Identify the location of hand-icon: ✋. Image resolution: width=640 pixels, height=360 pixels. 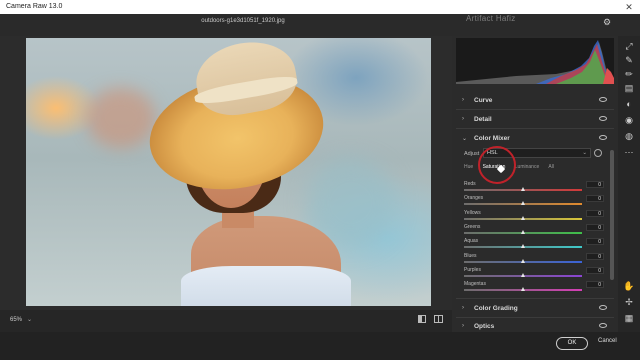
(629, 286).